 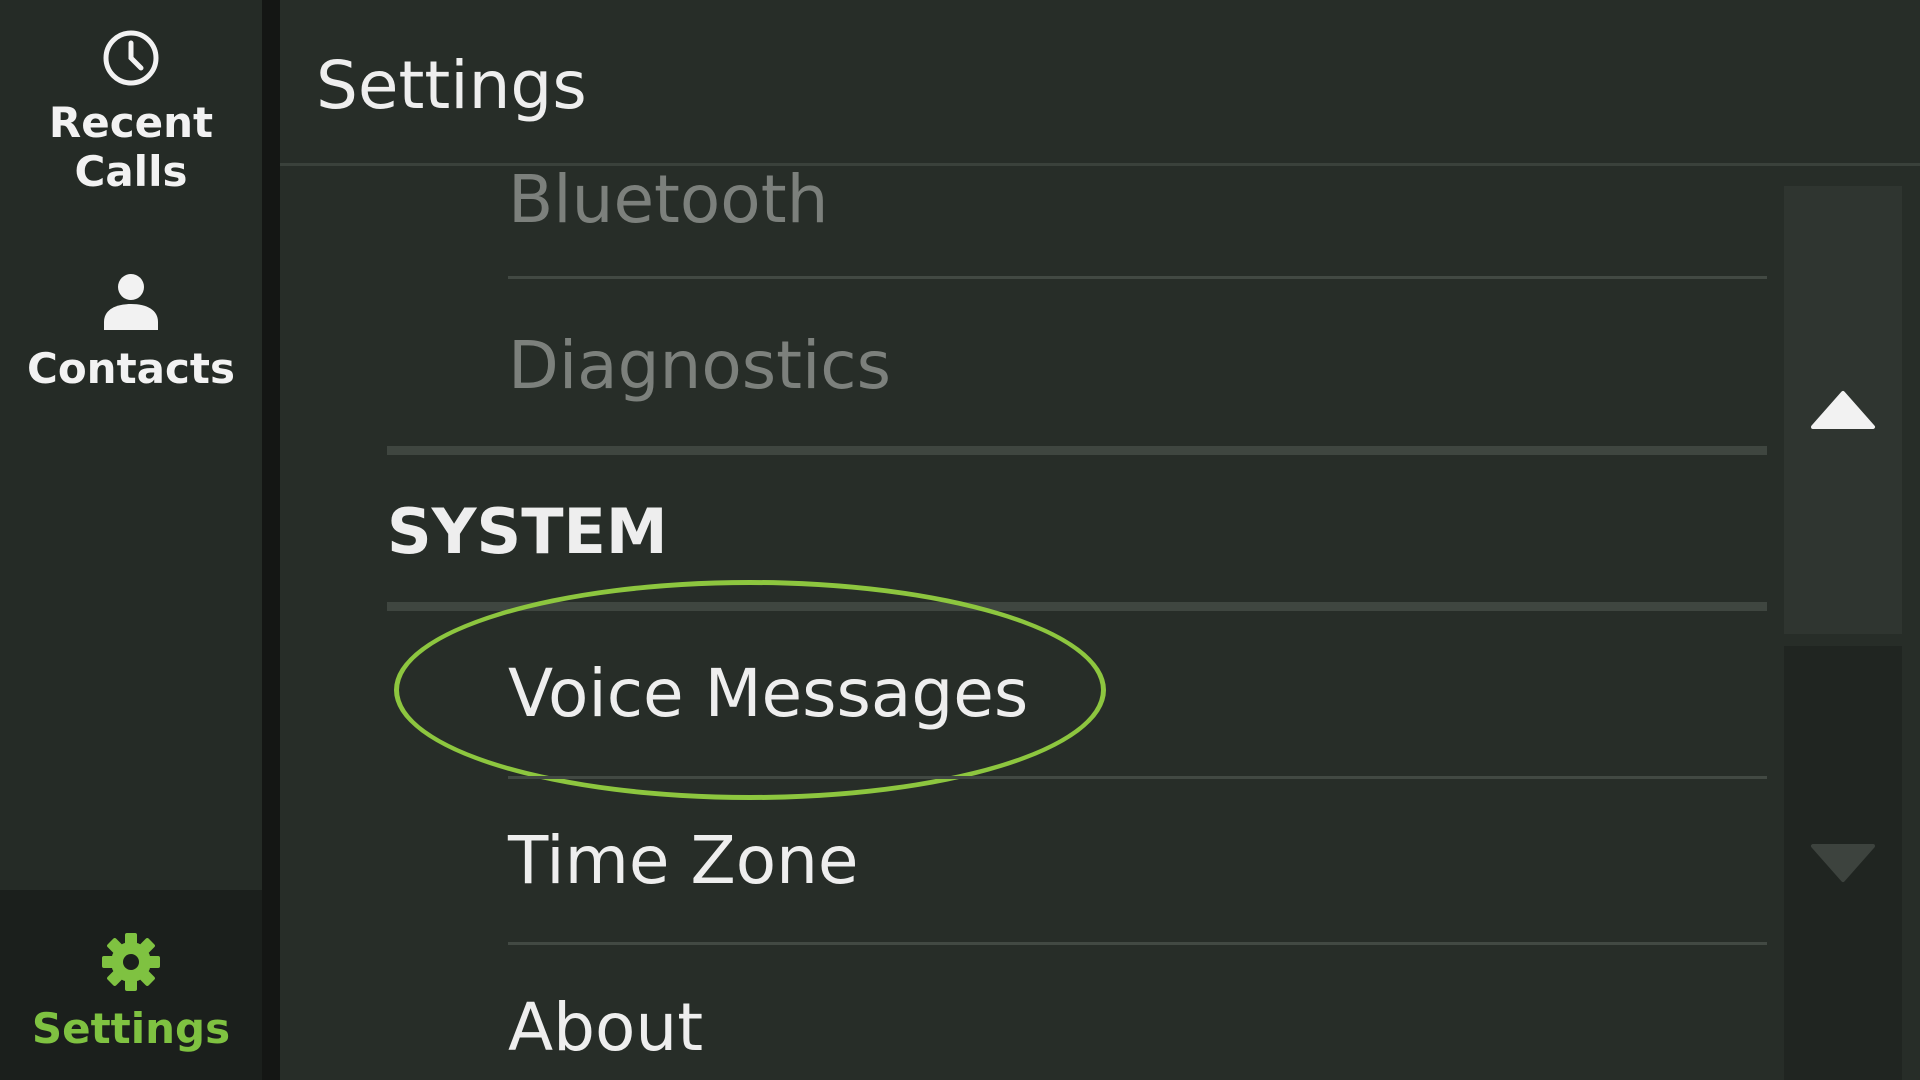 What do you see at coordinates (1137, 1028) in the screenshot?
I see `list-item-about: About` at bounding box center [1137, 1028].